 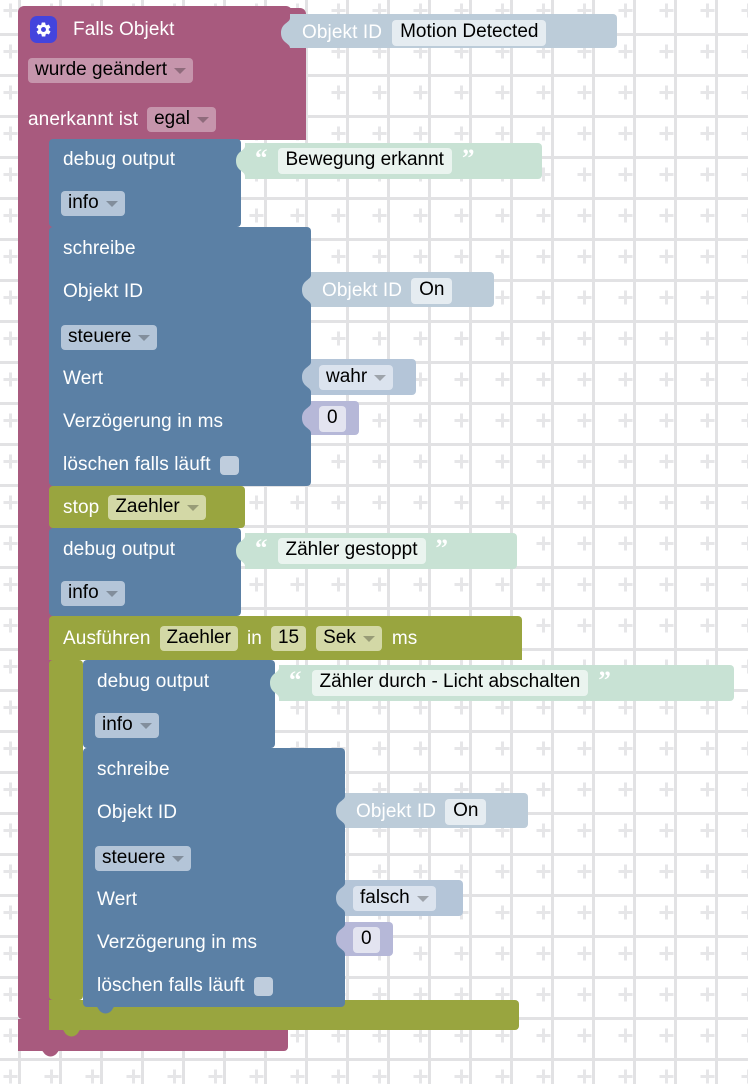 I want to click on timeout-unit-value: Sek, so click(x=339, y=637).